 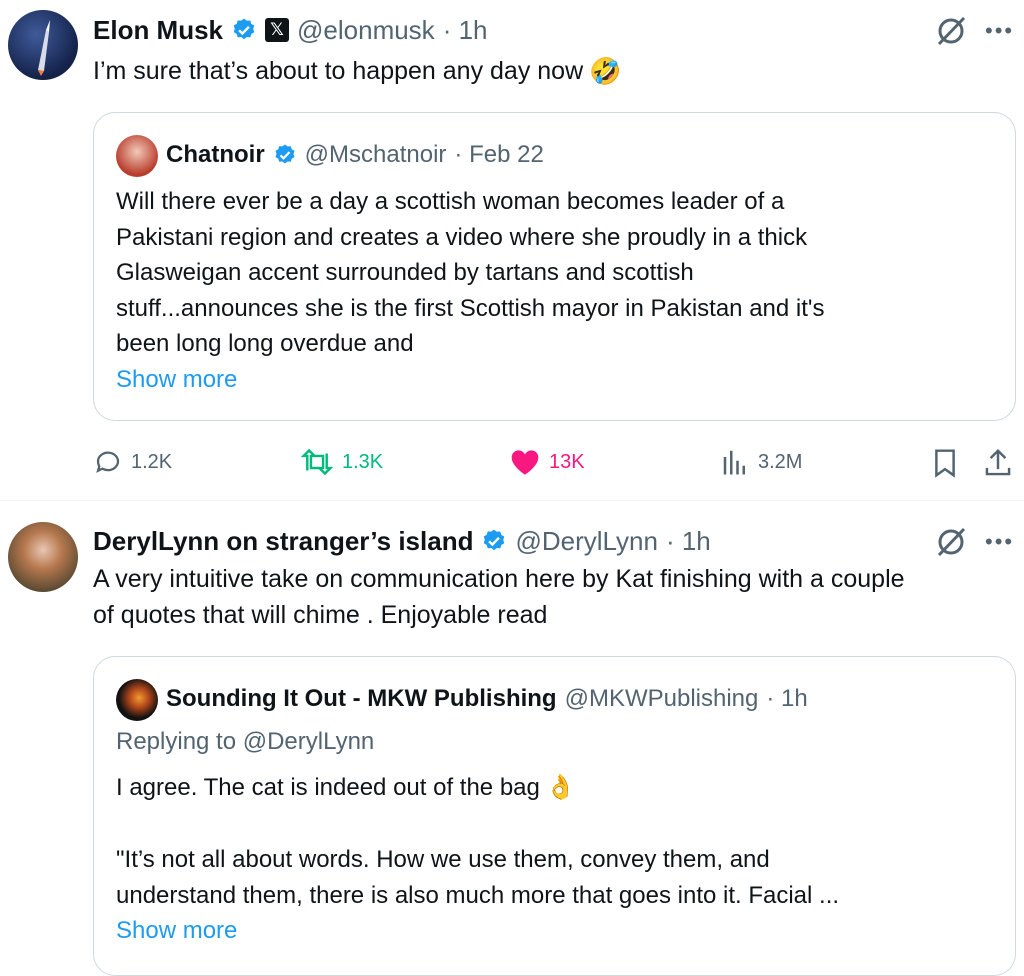 I want to click on author-name: Elon Musk, so click(x=158, y=30).